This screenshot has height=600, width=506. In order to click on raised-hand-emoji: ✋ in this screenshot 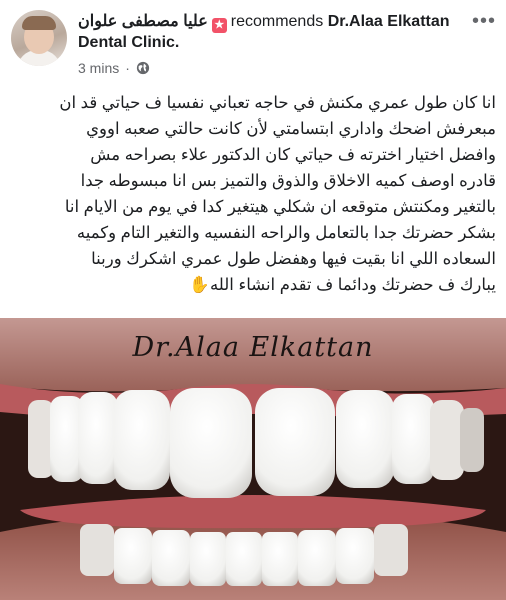, I will do `click(199, 285)`.